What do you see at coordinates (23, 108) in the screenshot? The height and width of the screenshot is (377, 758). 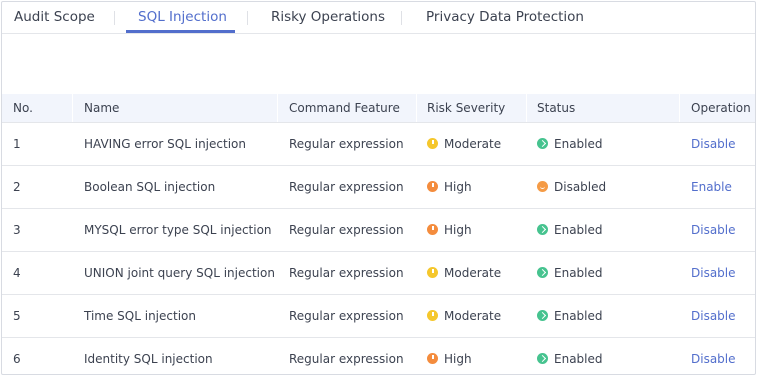 I see `column-header-no: No.` at bounding box center [23, 108].